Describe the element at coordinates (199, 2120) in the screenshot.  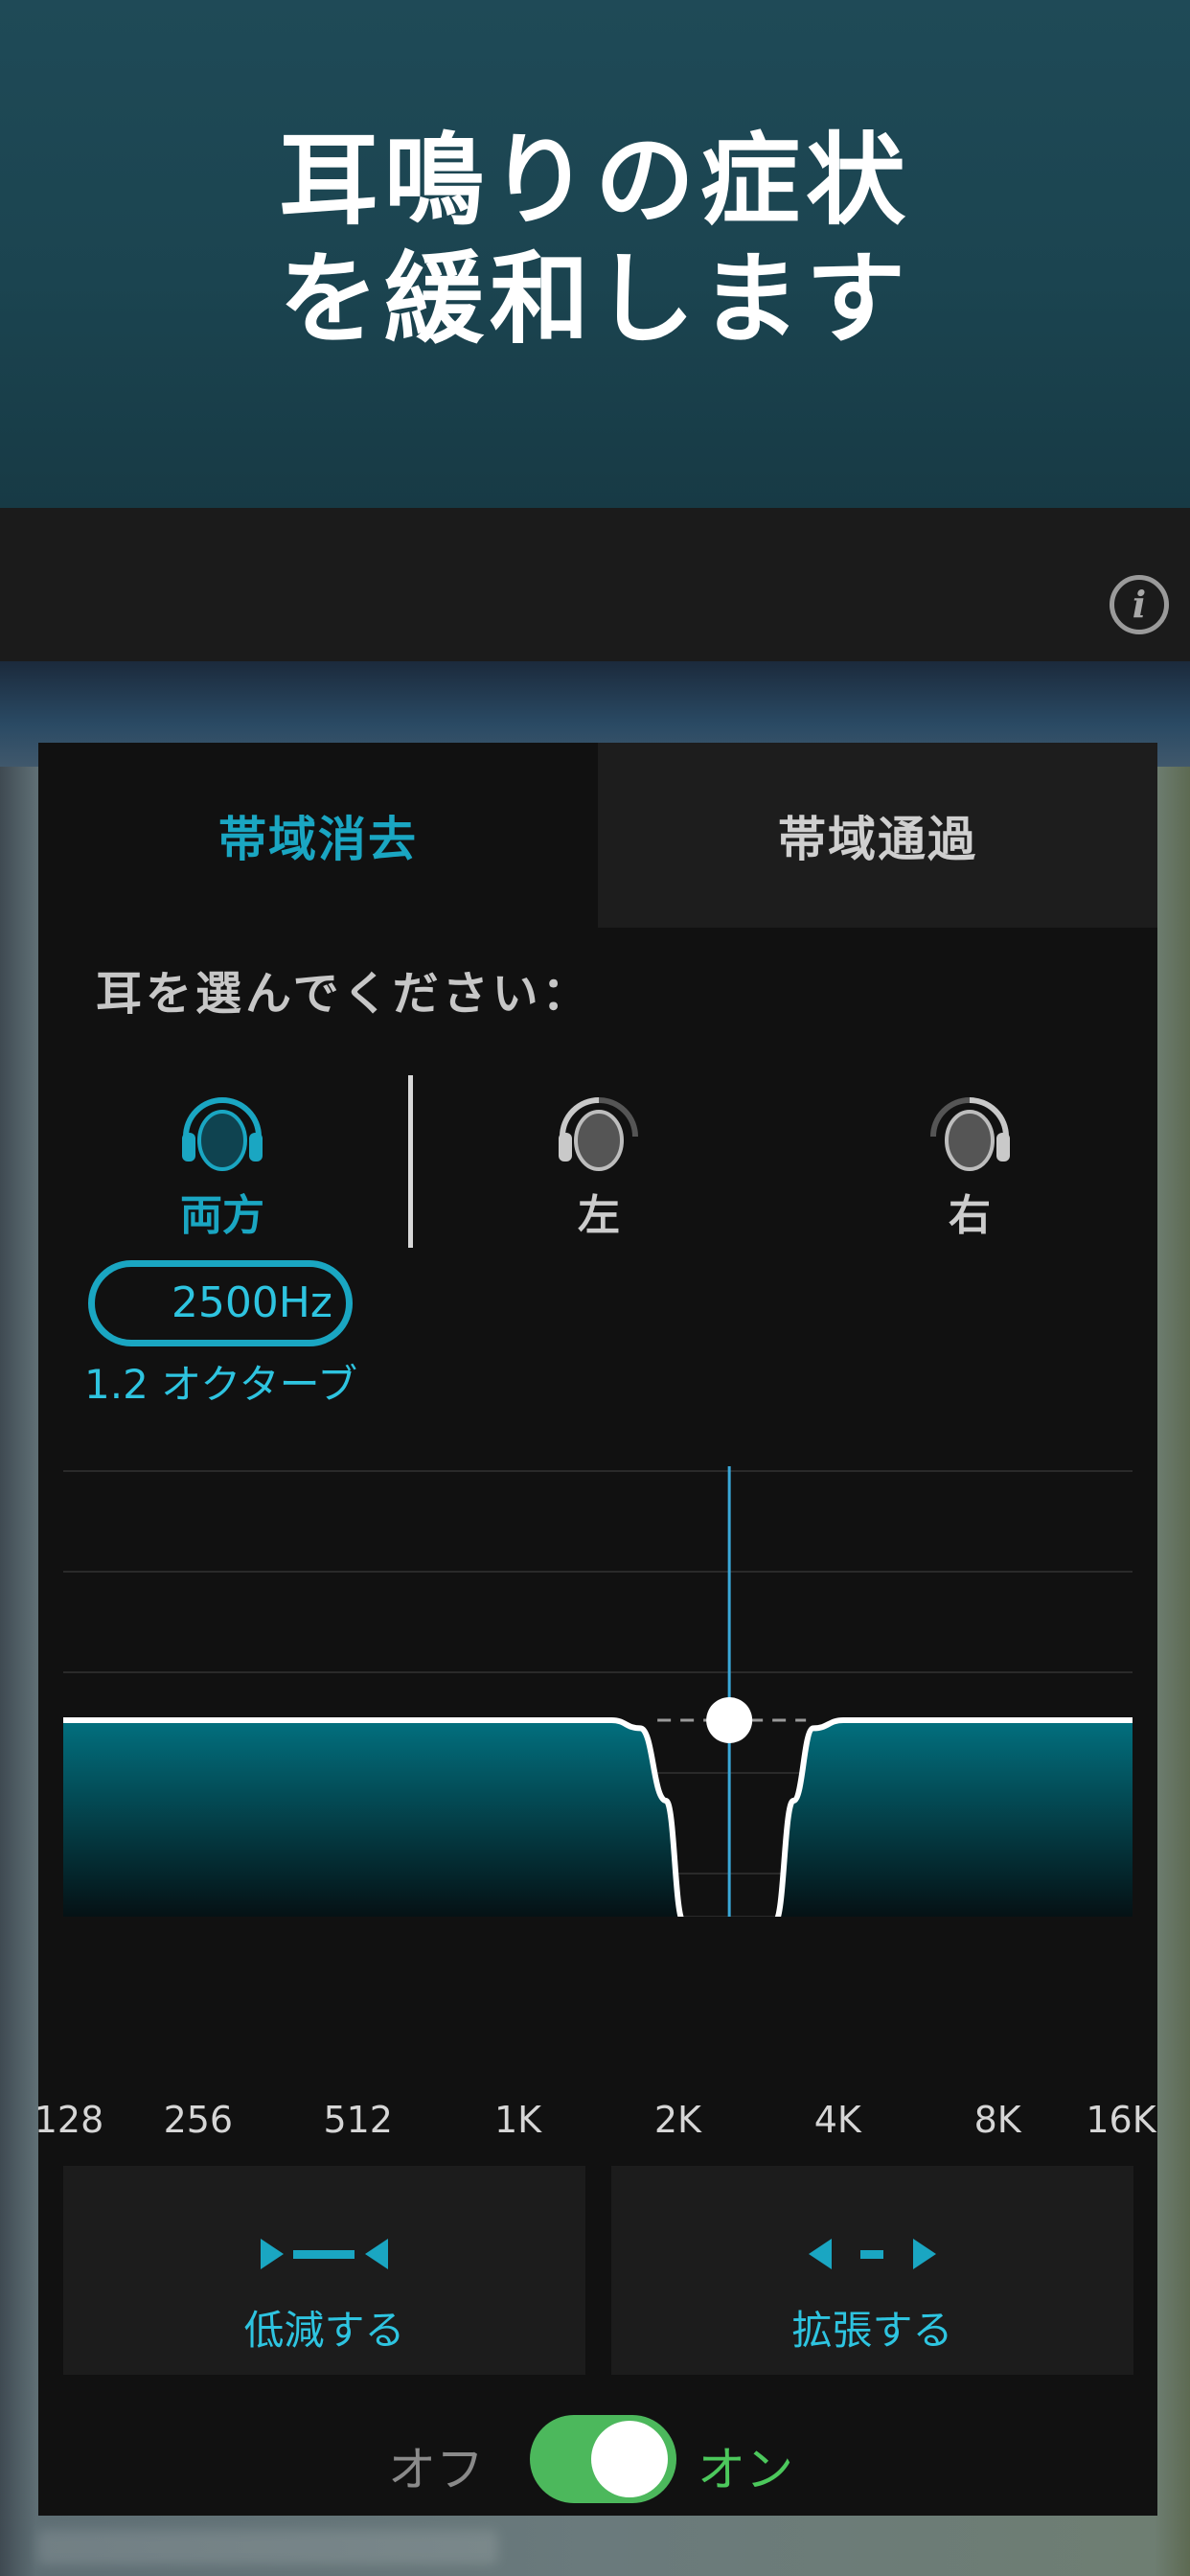
I see `frequency-tick-label: 256` at that location.